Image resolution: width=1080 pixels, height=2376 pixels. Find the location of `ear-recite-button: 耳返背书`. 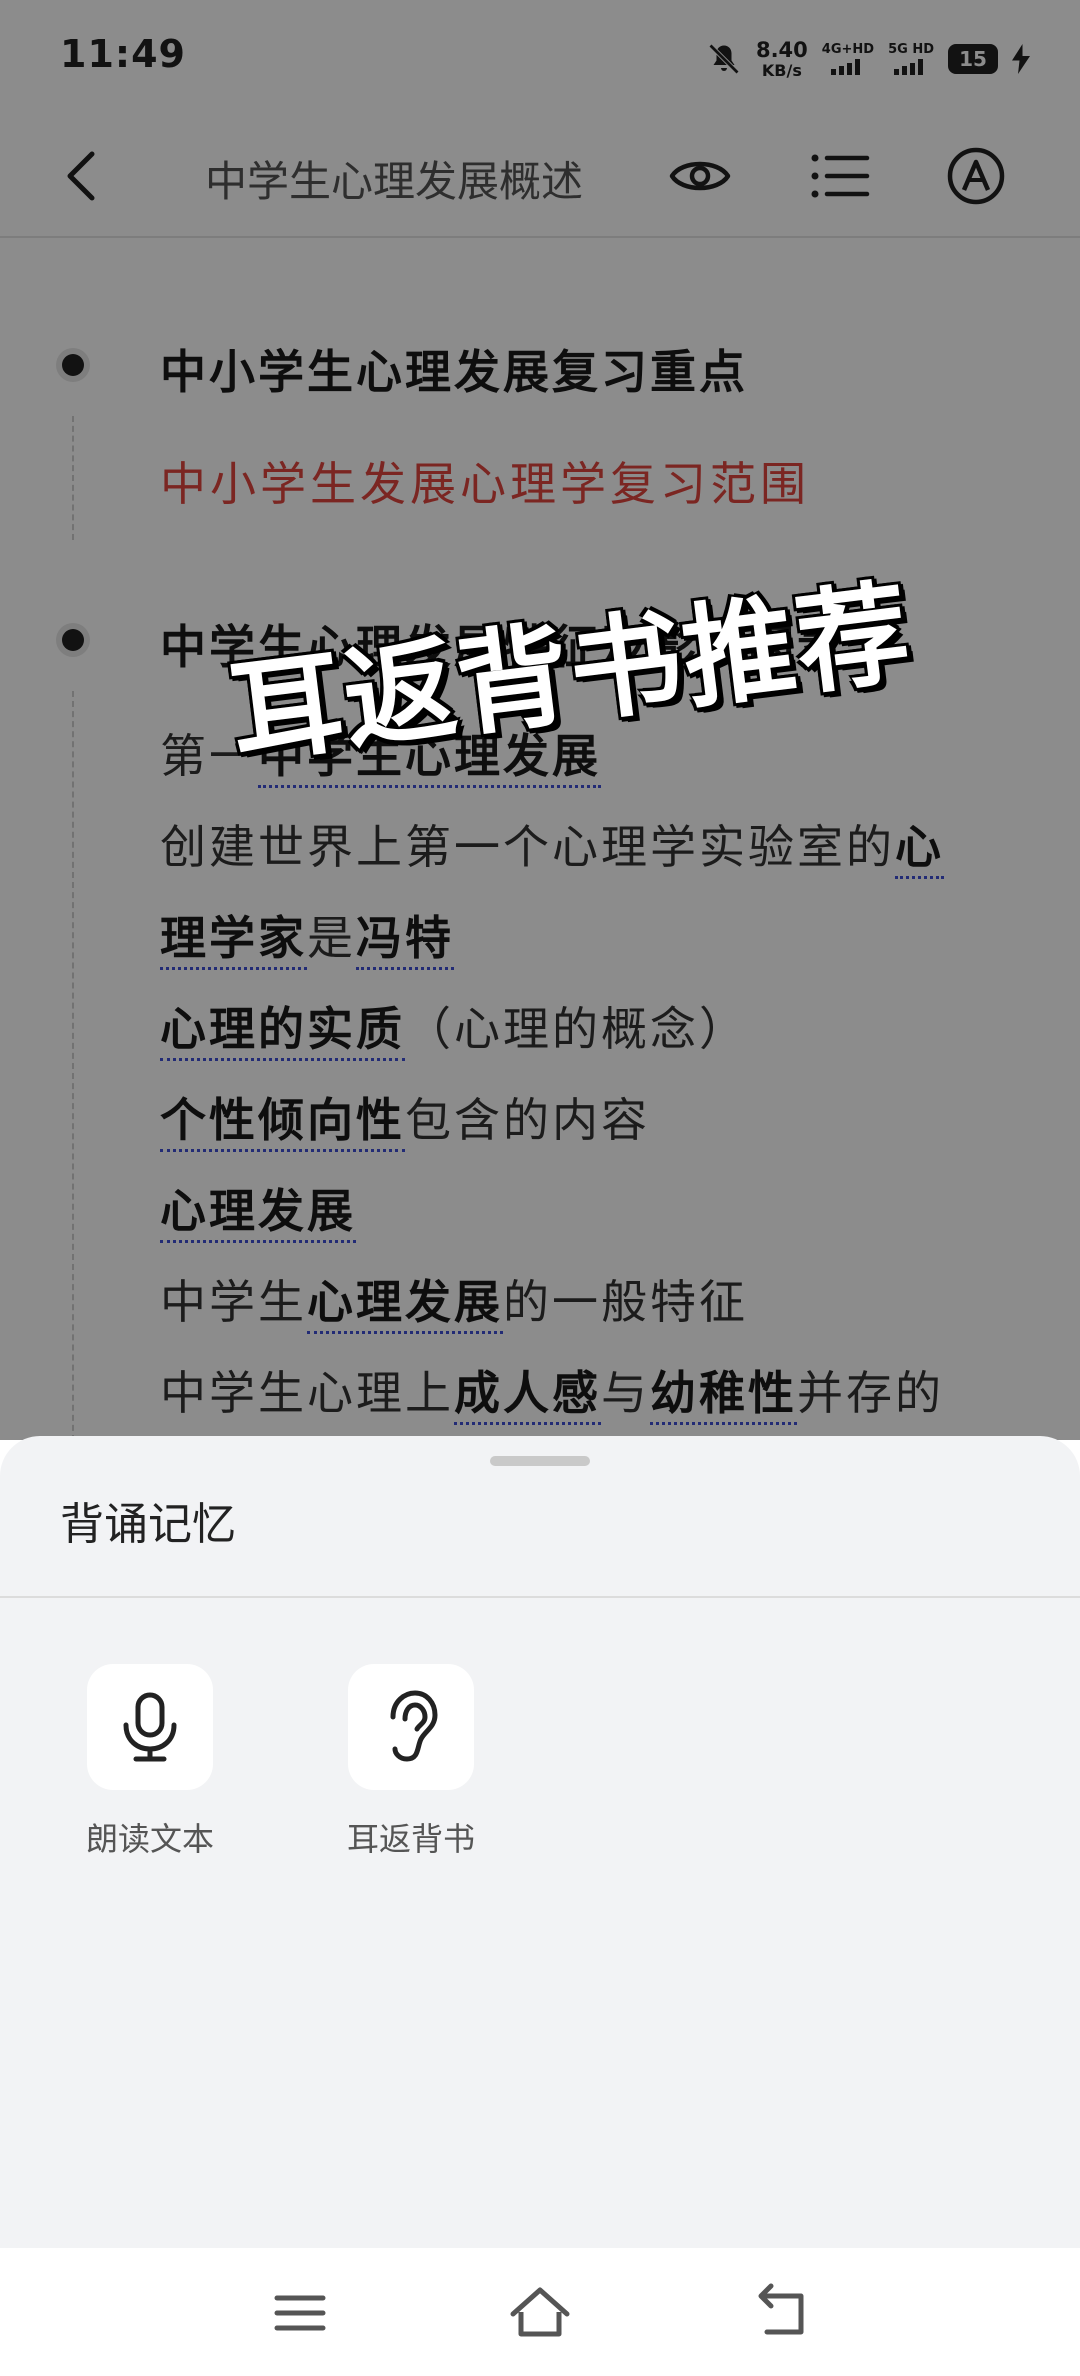

ear-recite-button: 耳返背书 is located at coordinates (411, 1762).